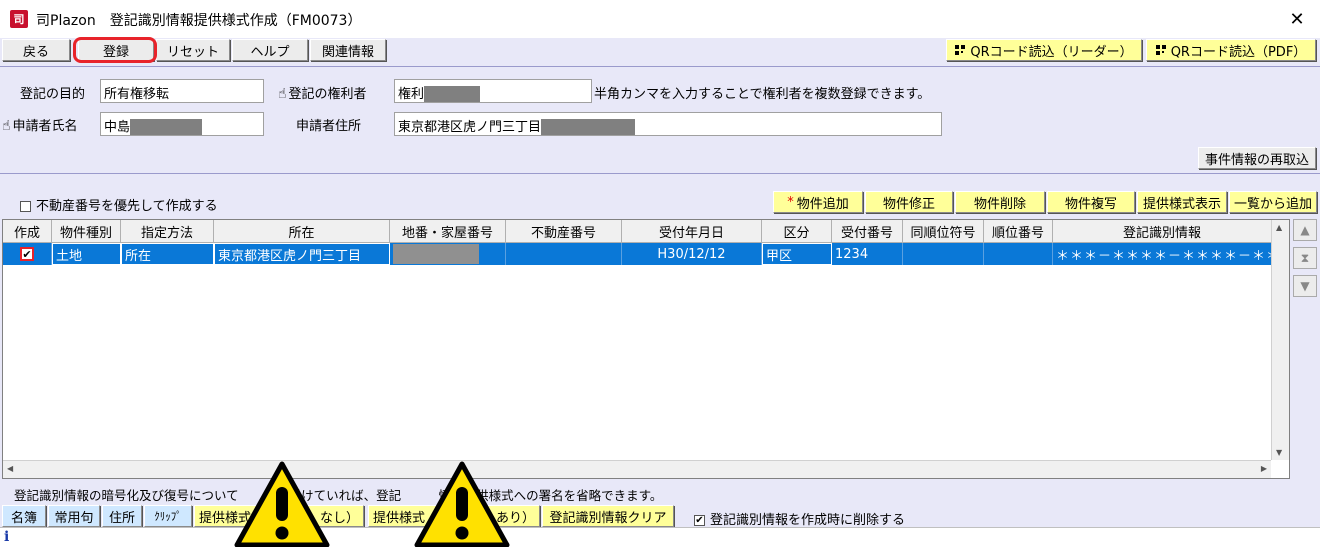  Describe the element at coordinates (1305, 286) in the screenshot. I see `move-down-button: ▼` at that location.